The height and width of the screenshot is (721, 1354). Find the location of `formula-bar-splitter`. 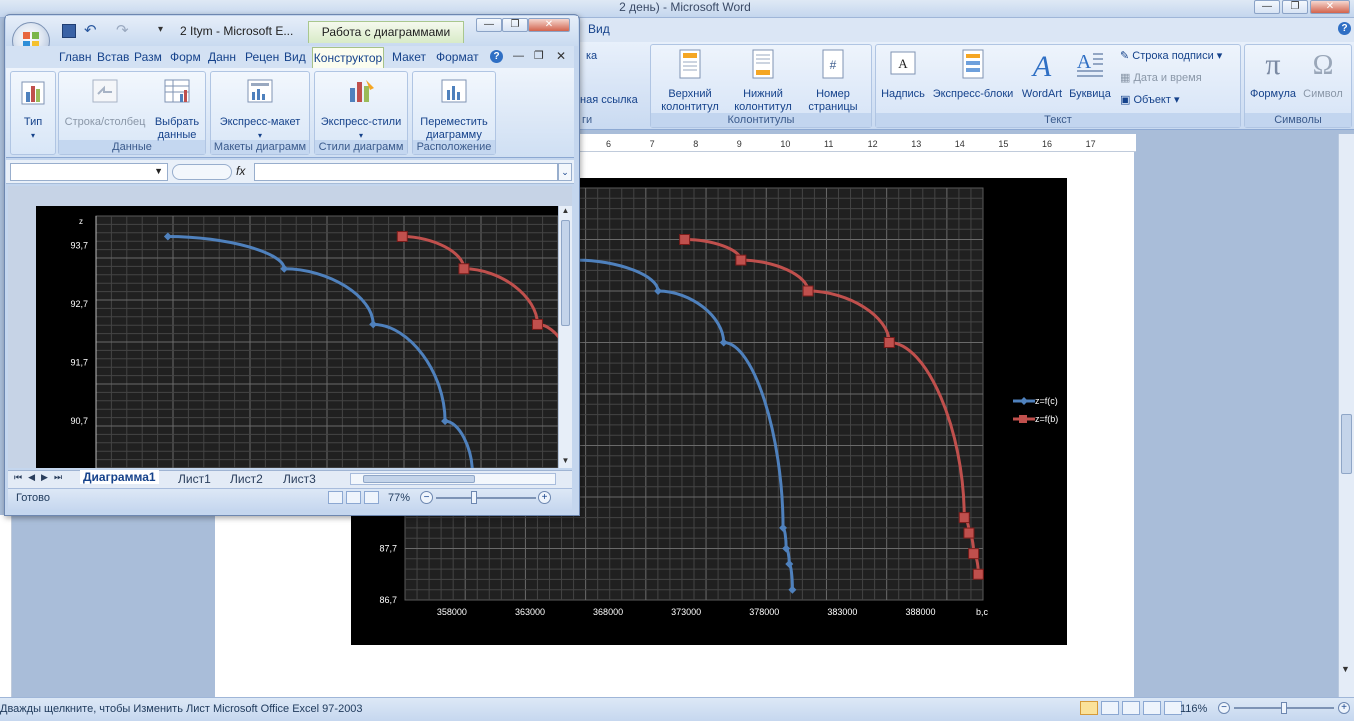

formula-bar-splitter is located at coordinates (202, 172).